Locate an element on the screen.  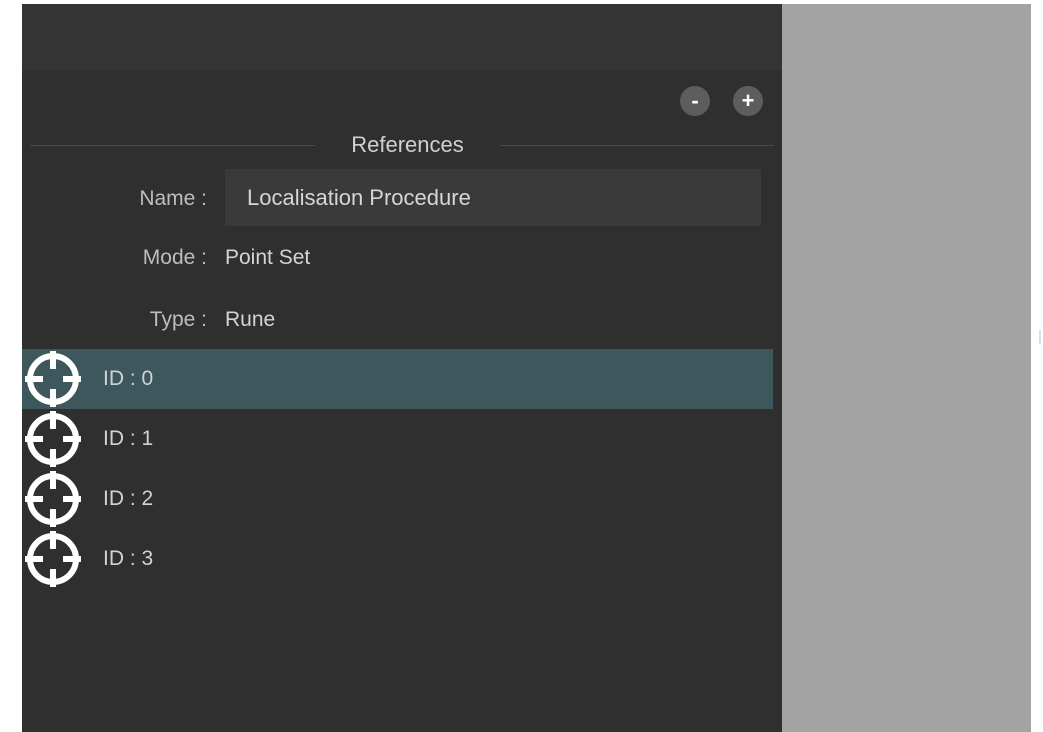
point-row-0: ID : 0 is located at coordinates (397, 379).